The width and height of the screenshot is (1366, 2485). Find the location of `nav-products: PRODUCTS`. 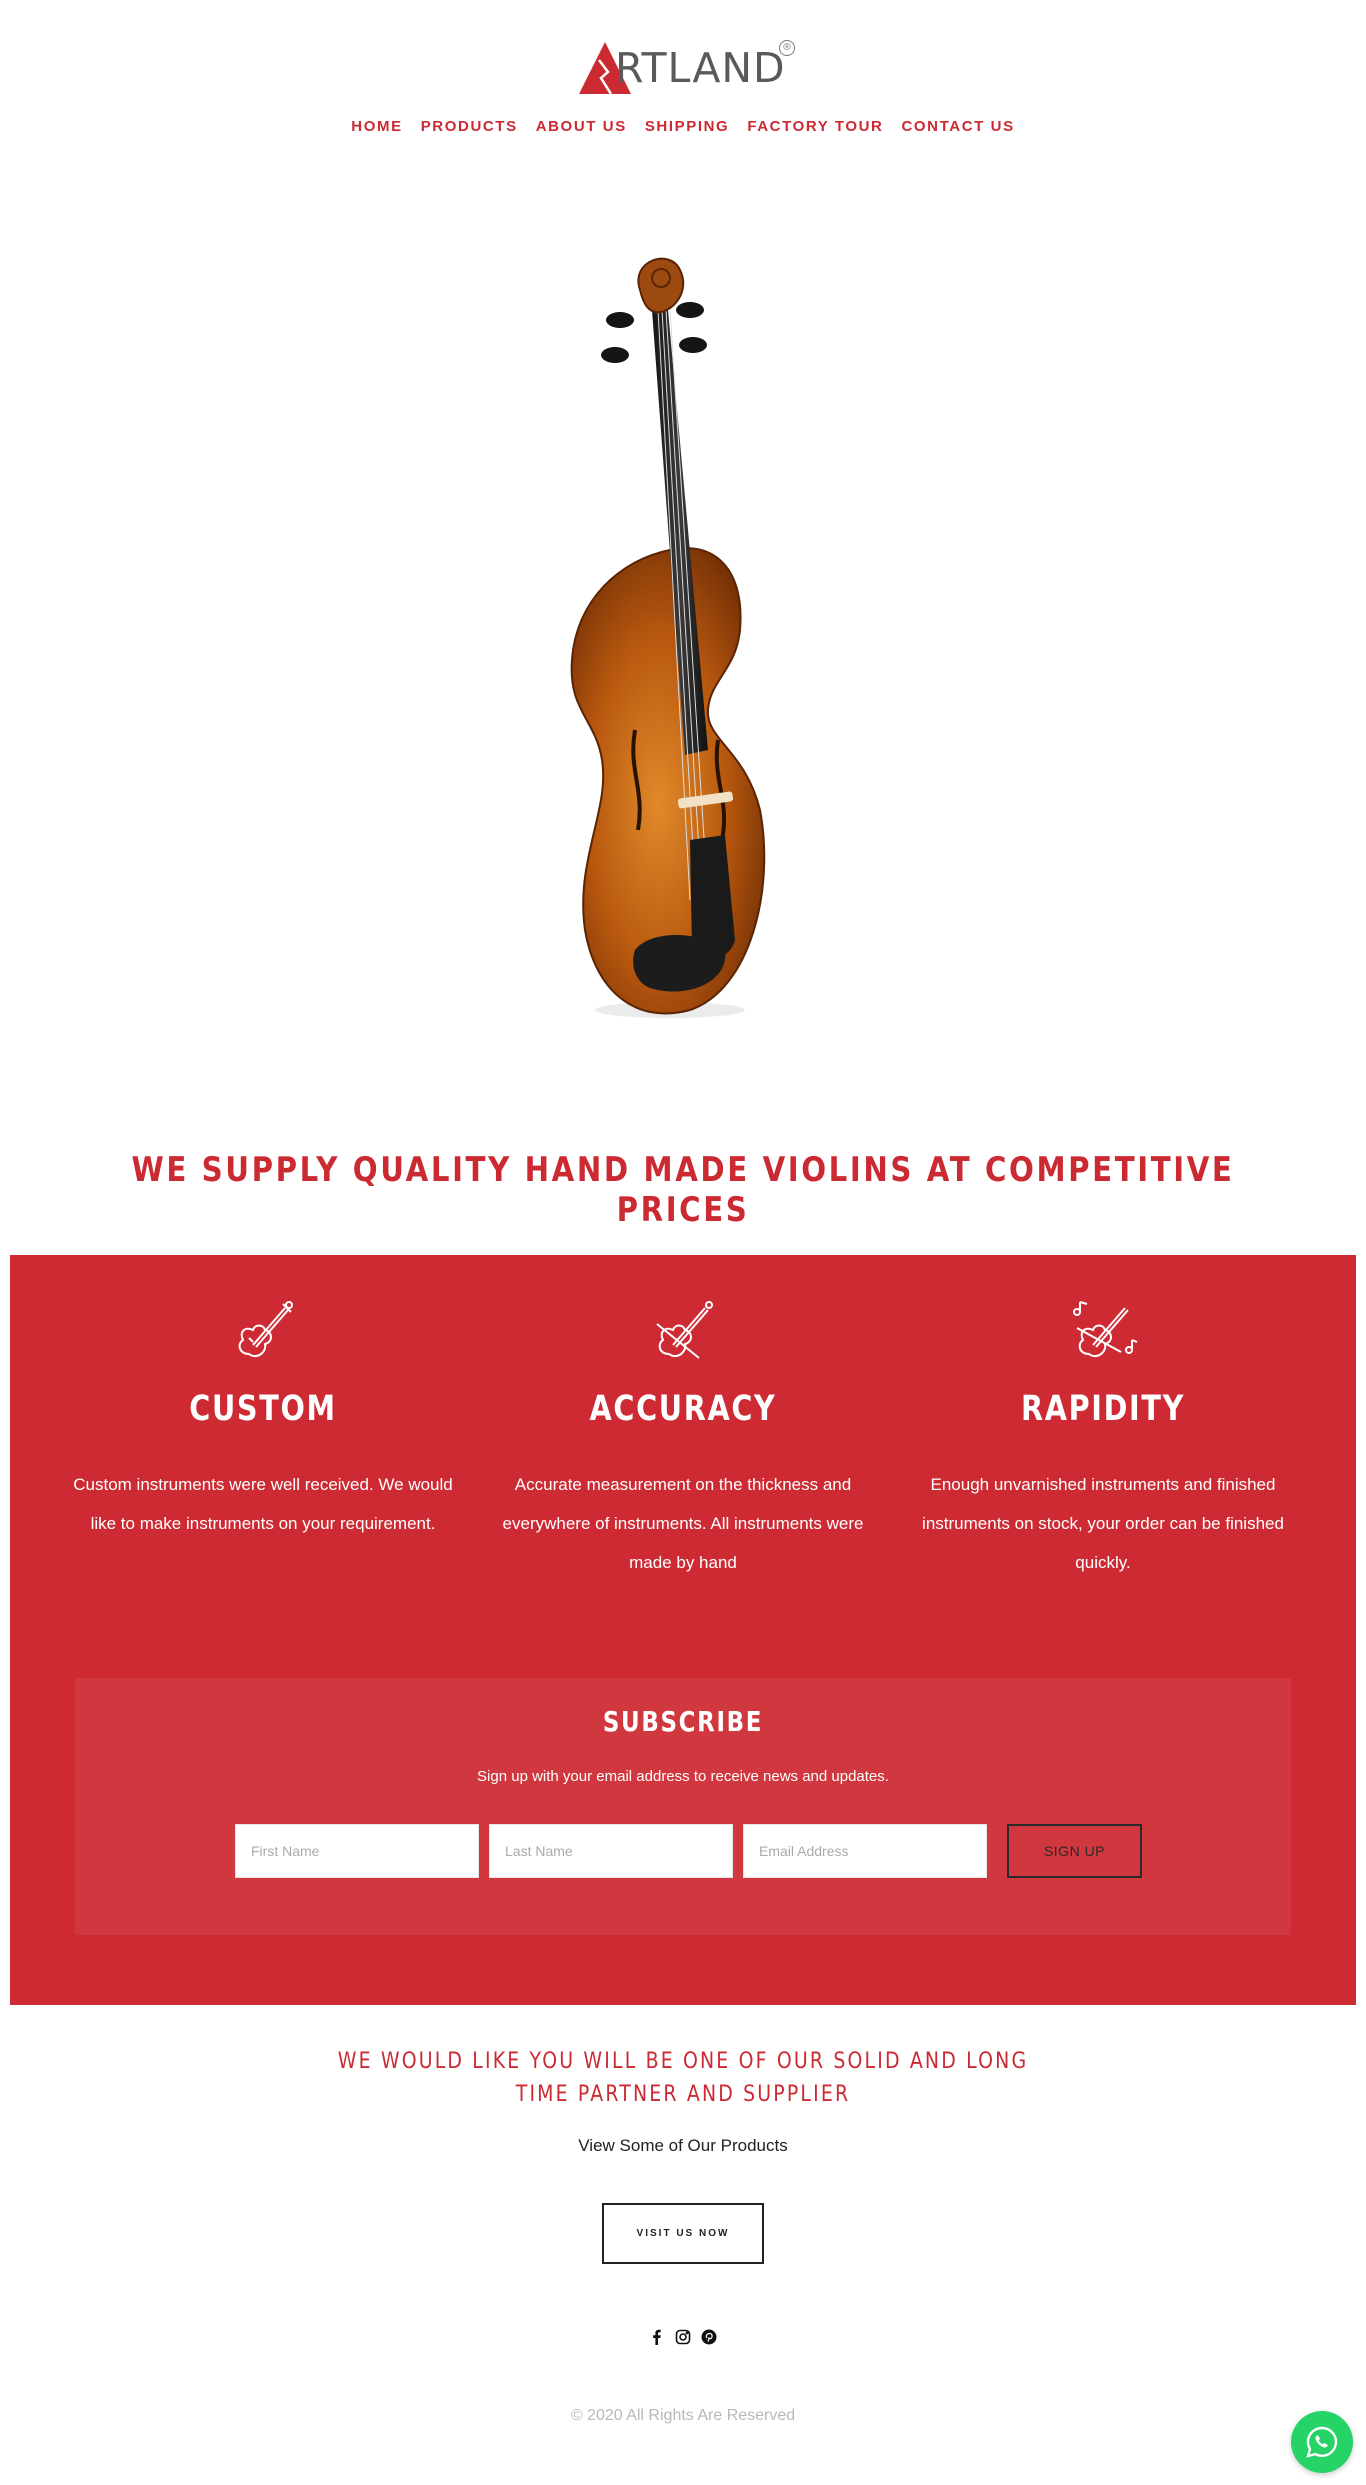

nav-products: PRODUCTS is located at coordinates (469, 126).